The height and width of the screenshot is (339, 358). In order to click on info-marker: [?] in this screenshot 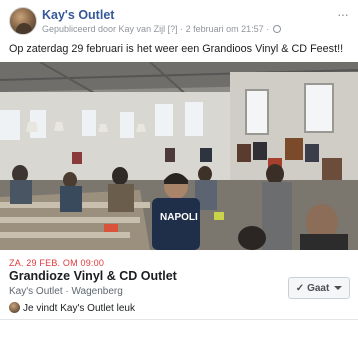, I will do `click(173, 29)`.